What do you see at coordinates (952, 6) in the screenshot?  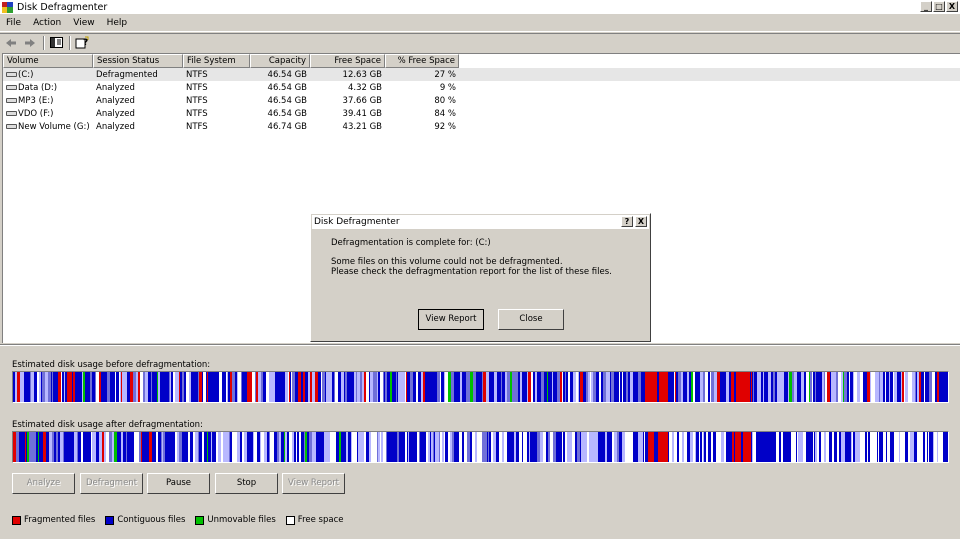 I see `close-window-button: X` at bounding box center [952, 6].